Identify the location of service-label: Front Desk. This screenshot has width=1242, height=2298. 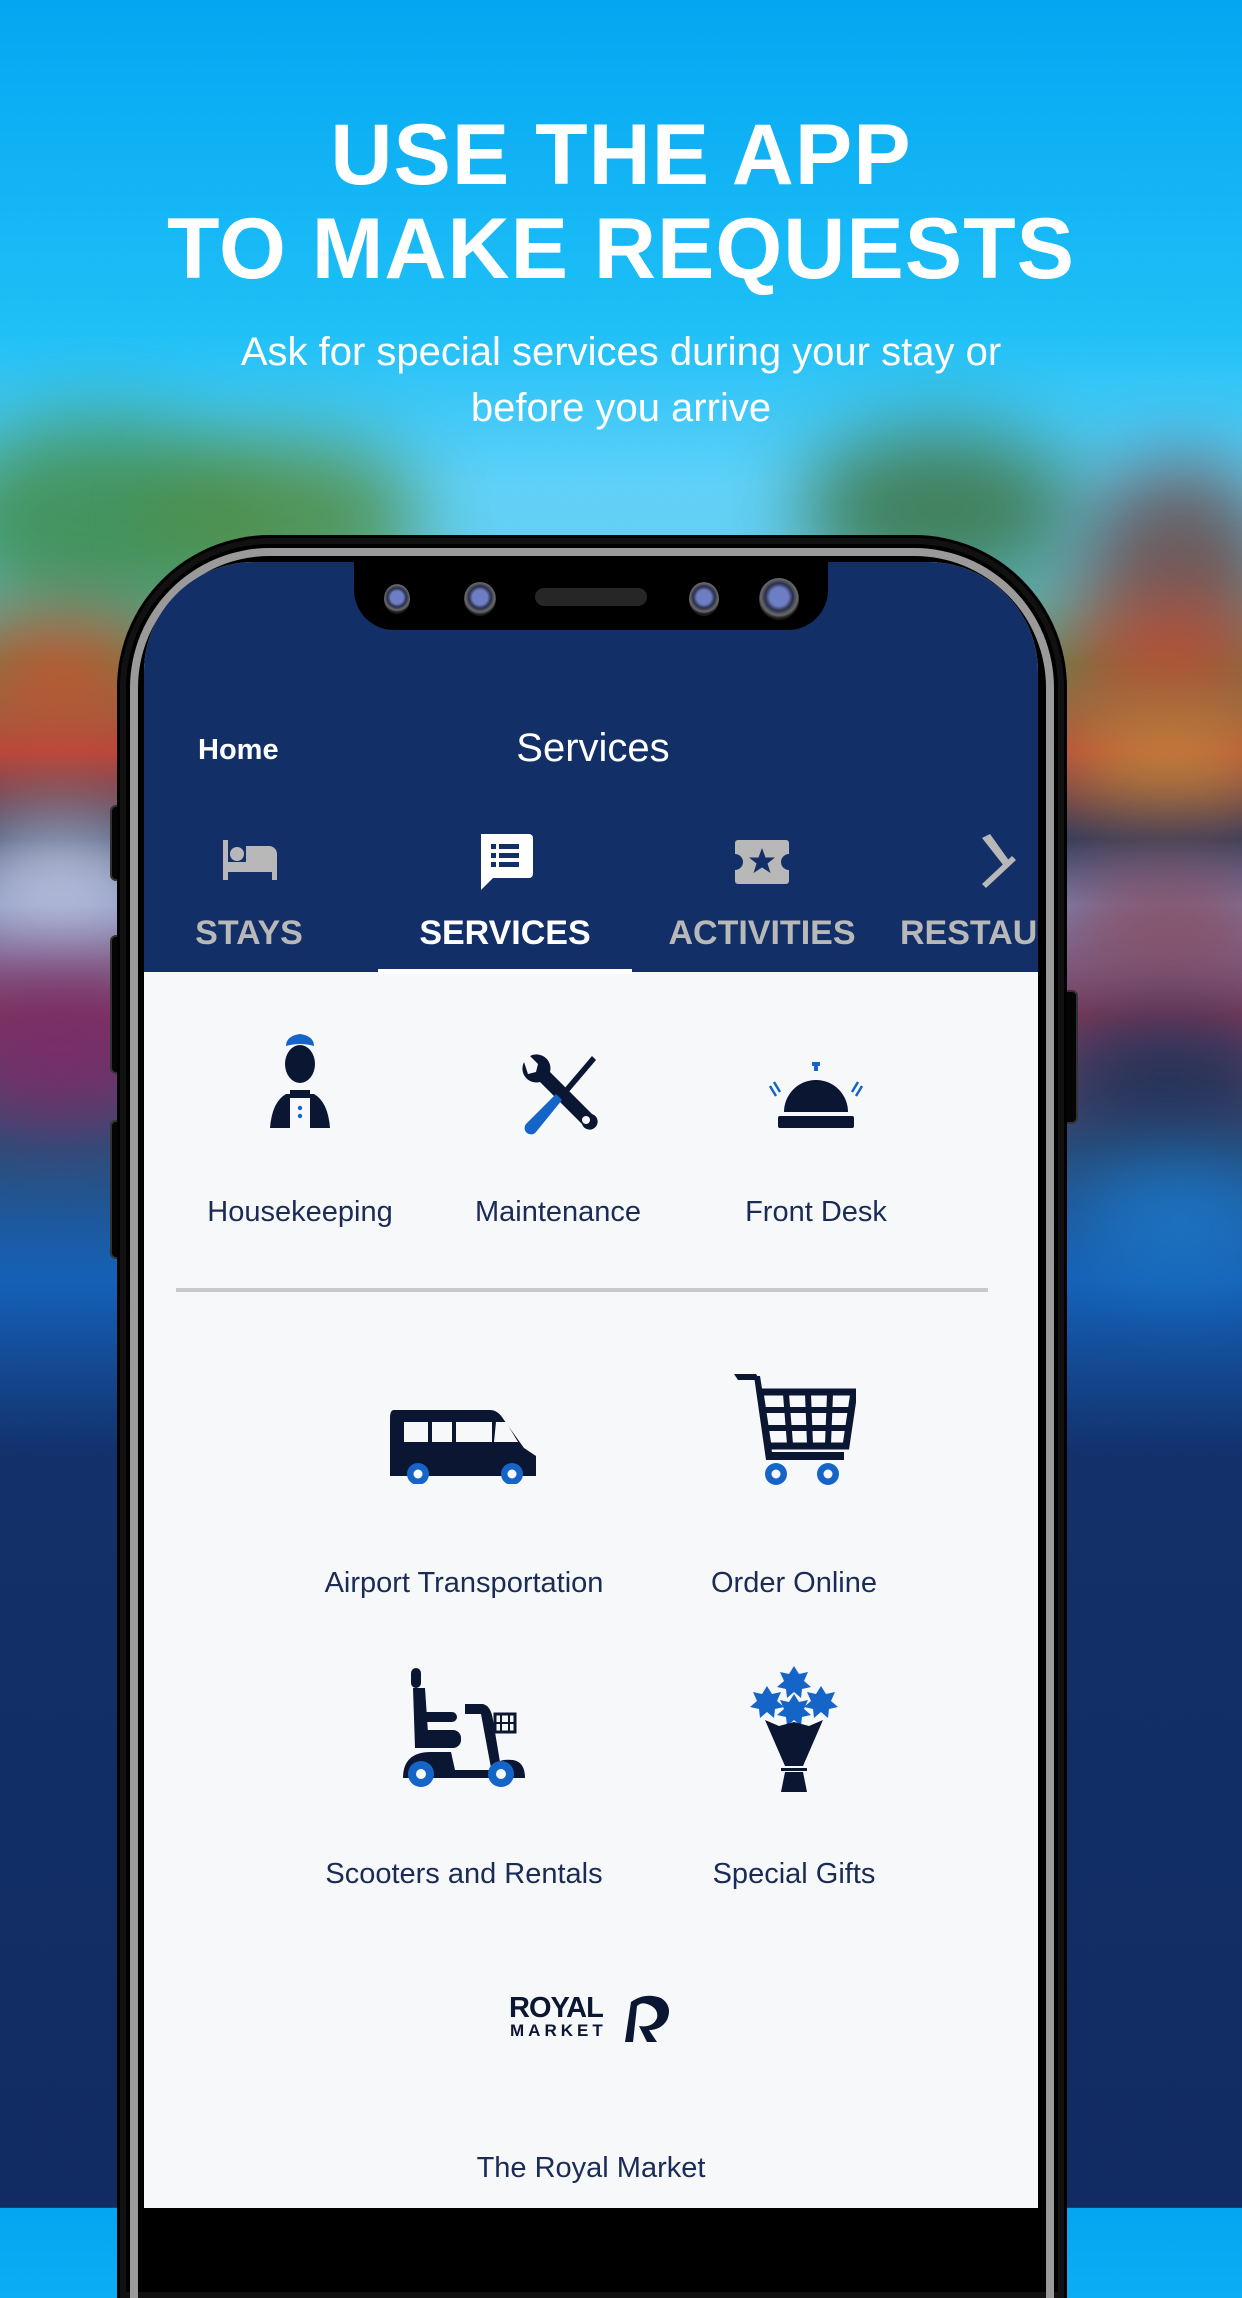
(816, 1212).